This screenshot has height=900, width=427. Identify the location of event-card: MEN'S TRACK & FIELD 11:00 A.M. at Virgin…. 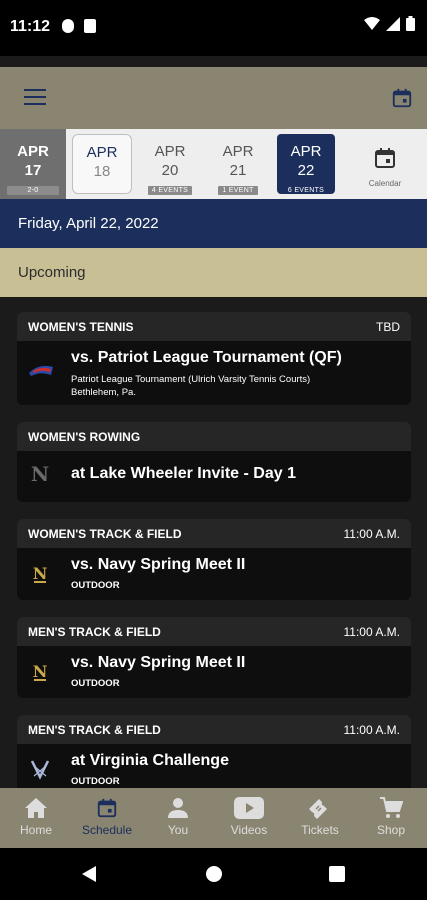
(214, 751).